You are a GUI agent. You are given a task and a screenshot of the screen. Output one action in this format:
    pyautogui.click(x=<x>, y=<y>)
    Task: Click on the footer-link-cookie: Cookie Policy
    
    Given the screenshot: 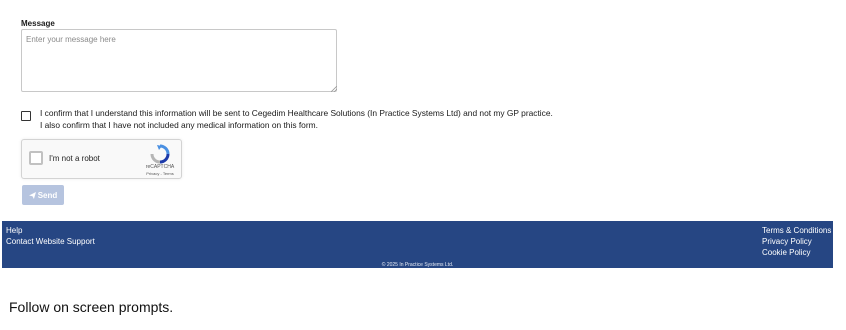 What is the action you would take?
    pyautogui.click(x=786, y=252)
    